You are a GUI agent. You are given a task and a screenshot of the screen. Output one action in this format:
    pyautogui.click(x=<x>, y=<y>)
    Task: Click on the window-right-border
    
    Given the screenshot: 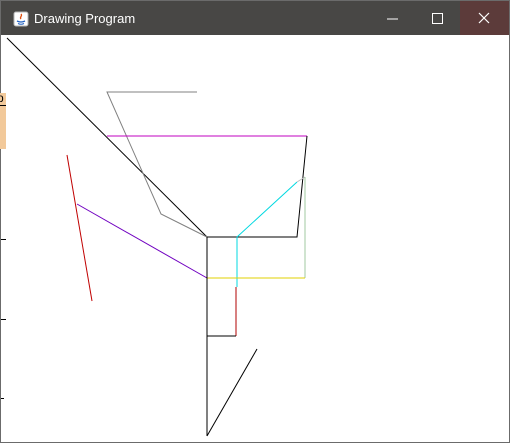 What is the action you would take?
    pyautogui.click(x=507, y=237)
    